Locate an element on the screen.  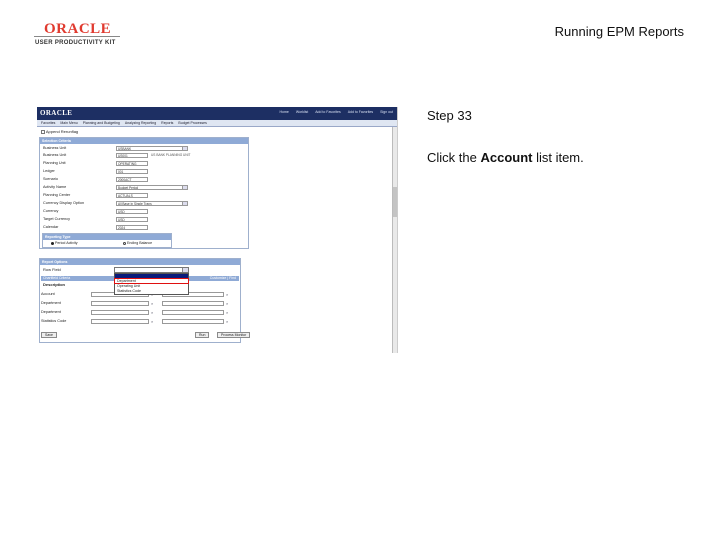
radio-ending-balance: Ending Balance is located at coordinates (137, 243).